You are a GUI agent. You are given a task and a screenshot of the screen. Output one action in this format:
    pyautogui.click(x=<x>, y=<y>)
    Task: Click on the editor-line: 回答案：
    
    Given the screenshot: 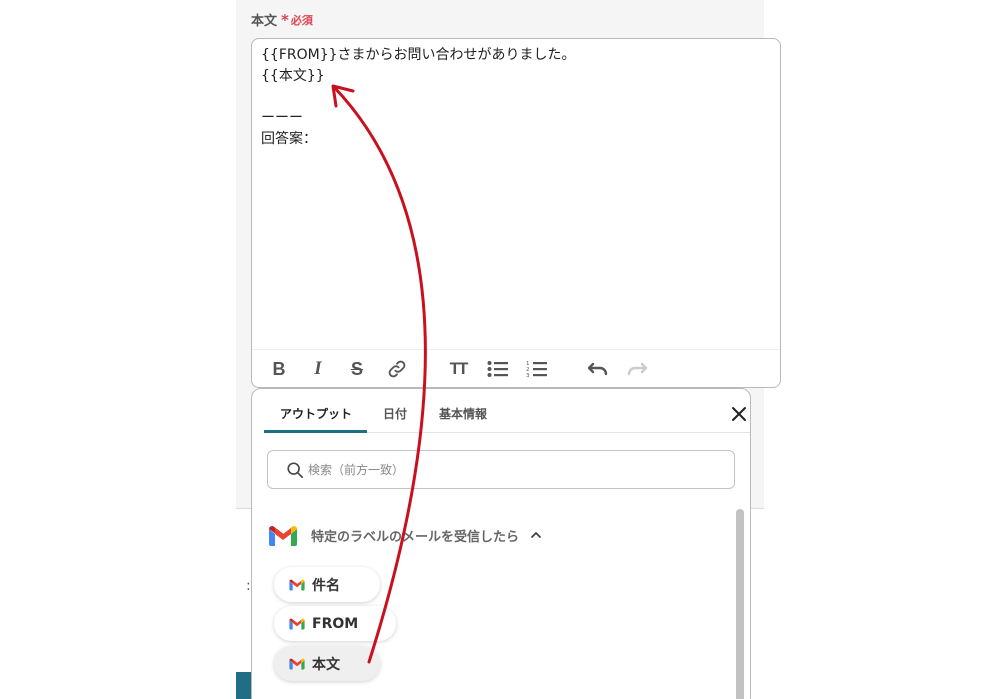 What is the action you would take?
    pyautogui.click(x=289, y=139)
    